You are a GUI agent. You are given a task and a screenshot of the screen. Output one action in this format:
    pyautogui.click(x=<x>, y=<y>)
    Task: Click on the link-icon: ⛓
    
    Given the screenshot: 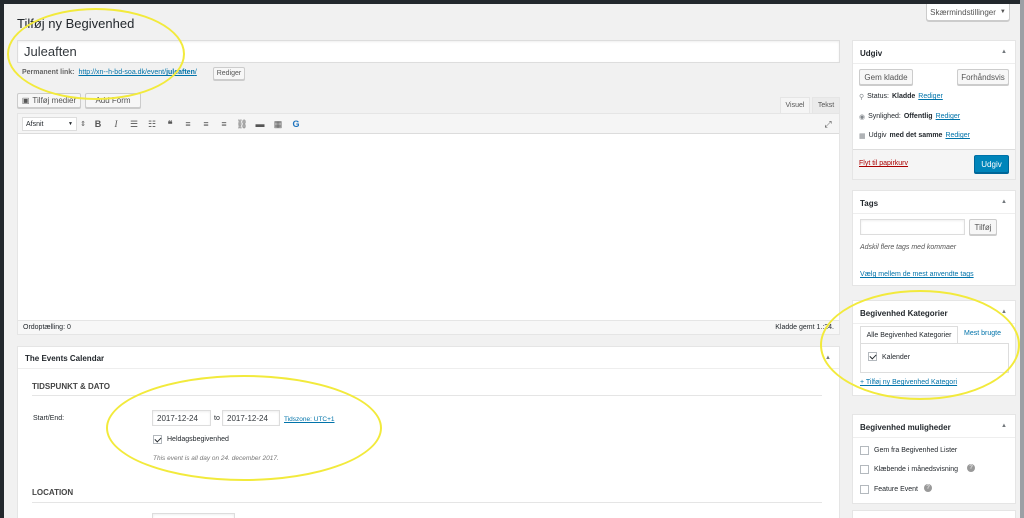 What is the action you would take?
    pyautogui.click(x=242, y=124)
    